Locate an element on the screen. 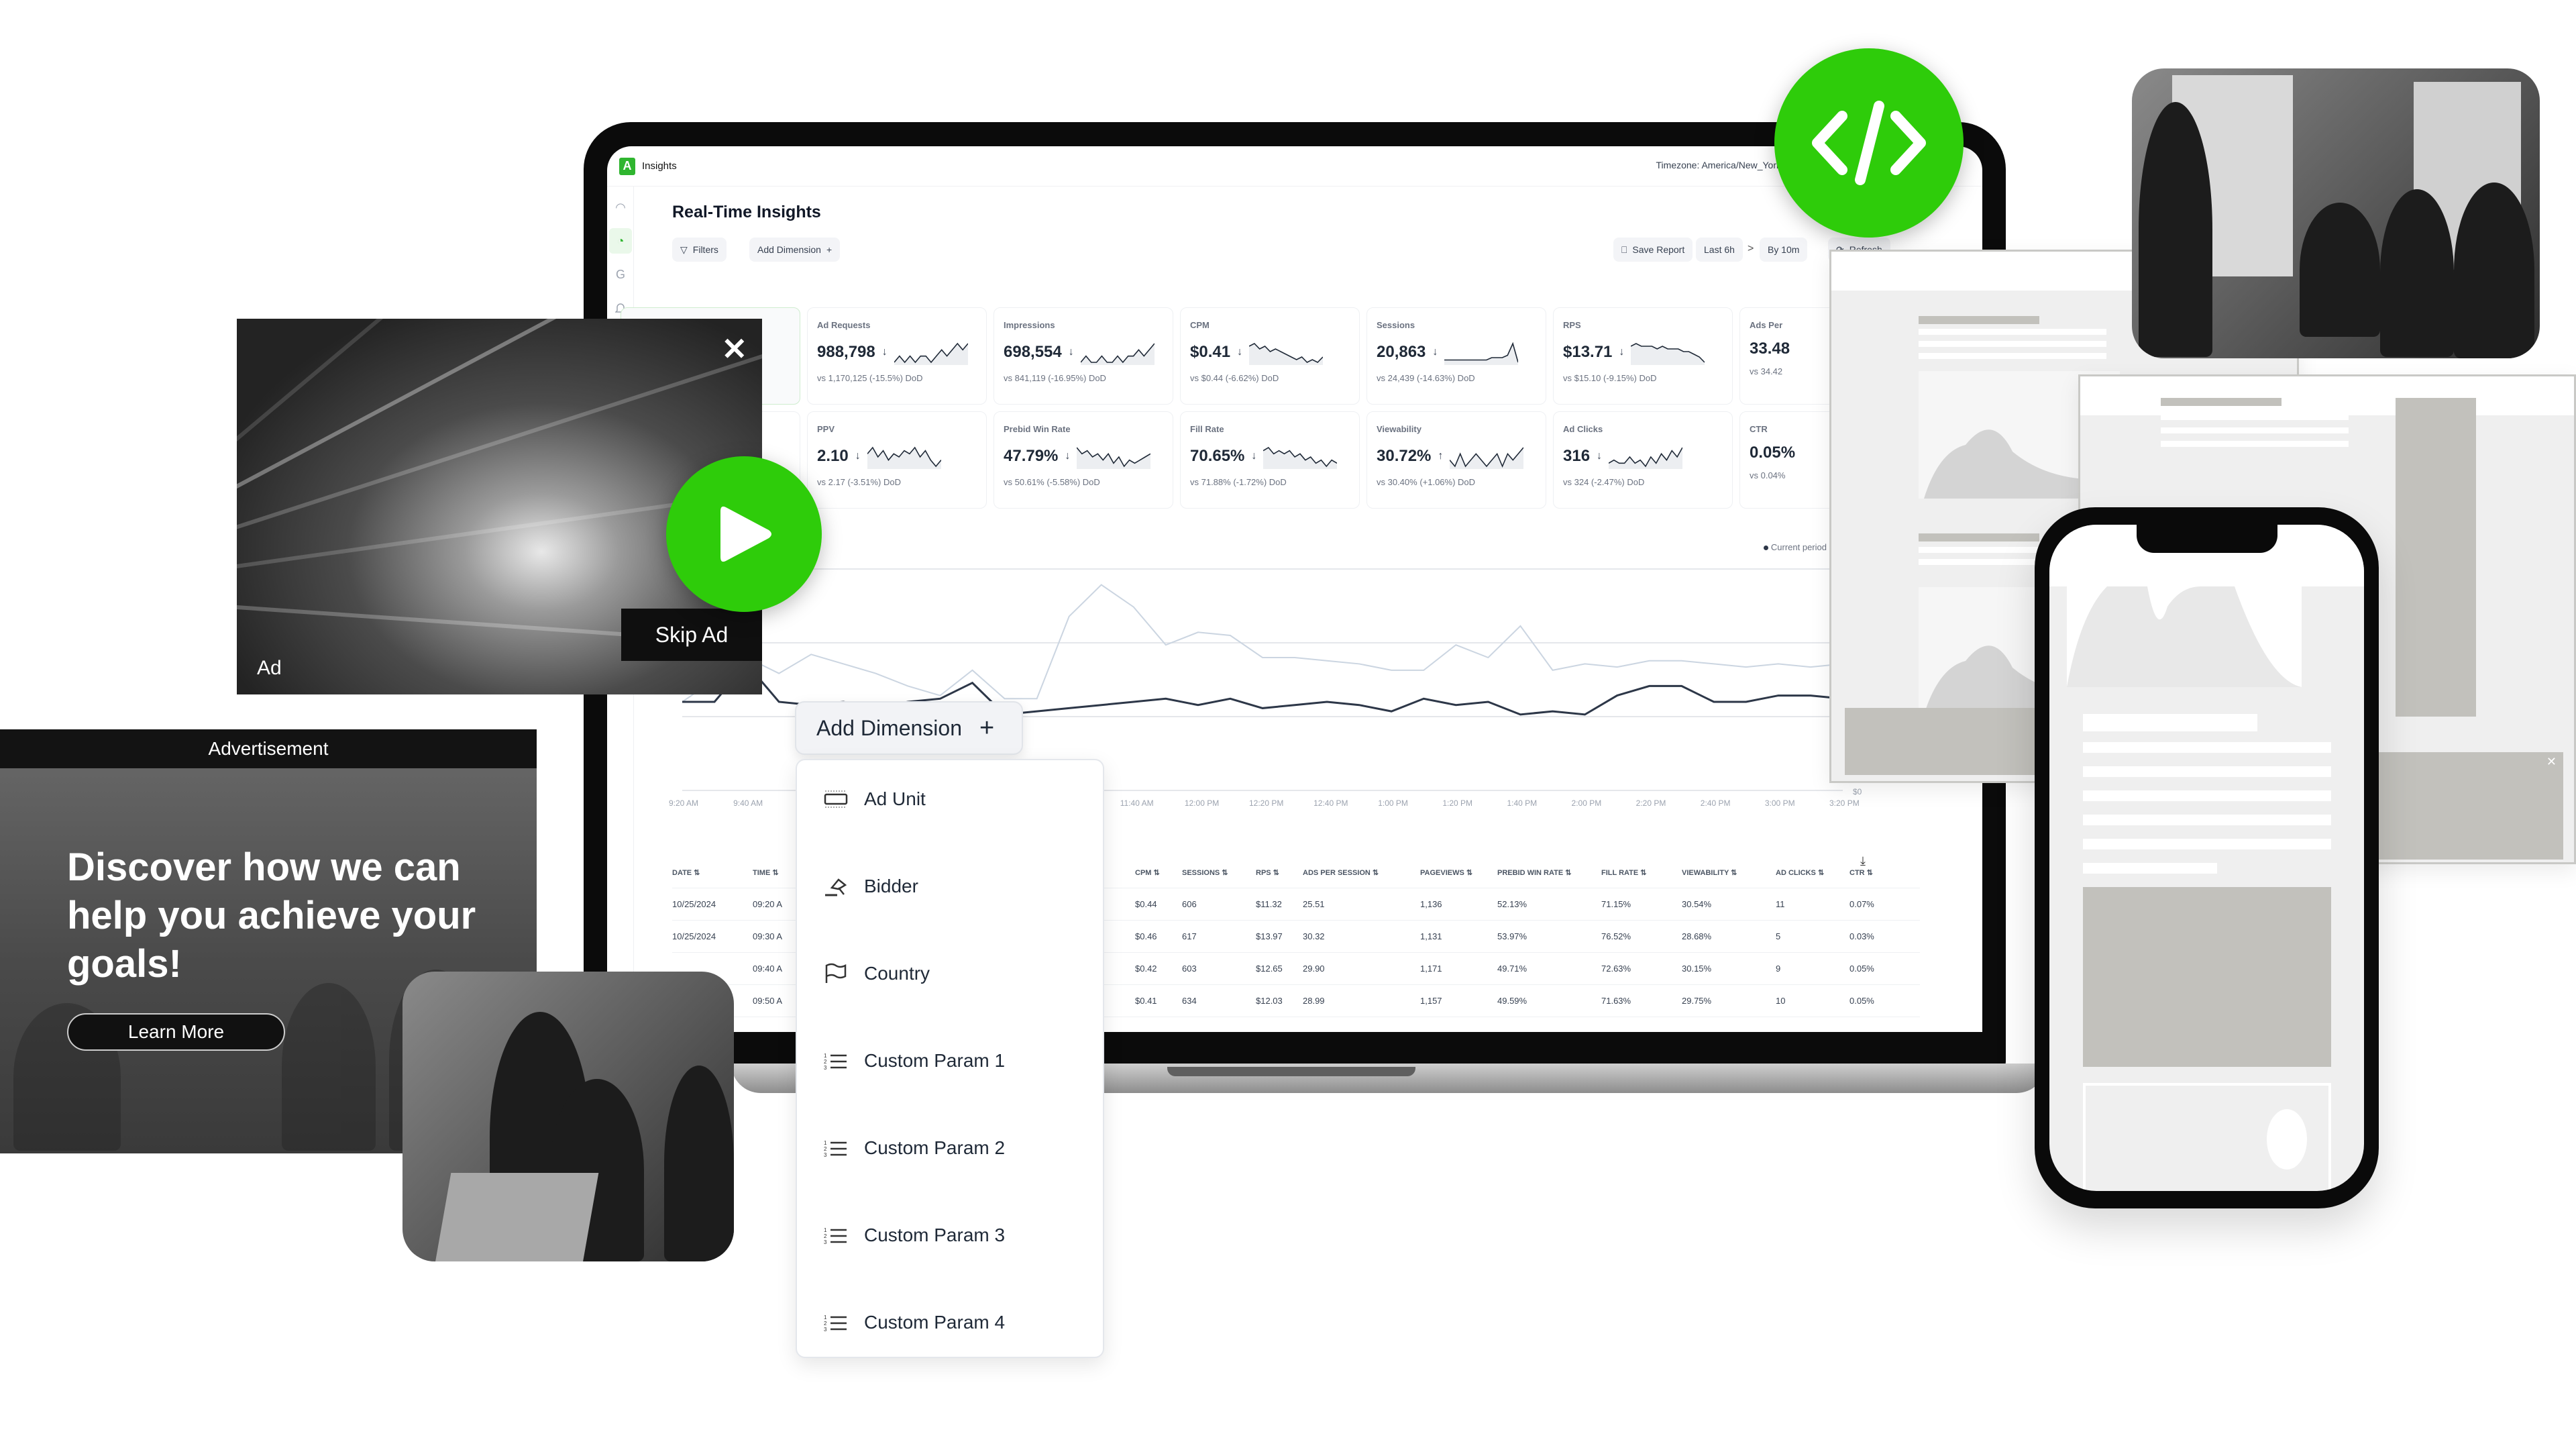 The image size is (2576, 1450). table-cell: 09:50 A is located at coordinates (768, 1001).